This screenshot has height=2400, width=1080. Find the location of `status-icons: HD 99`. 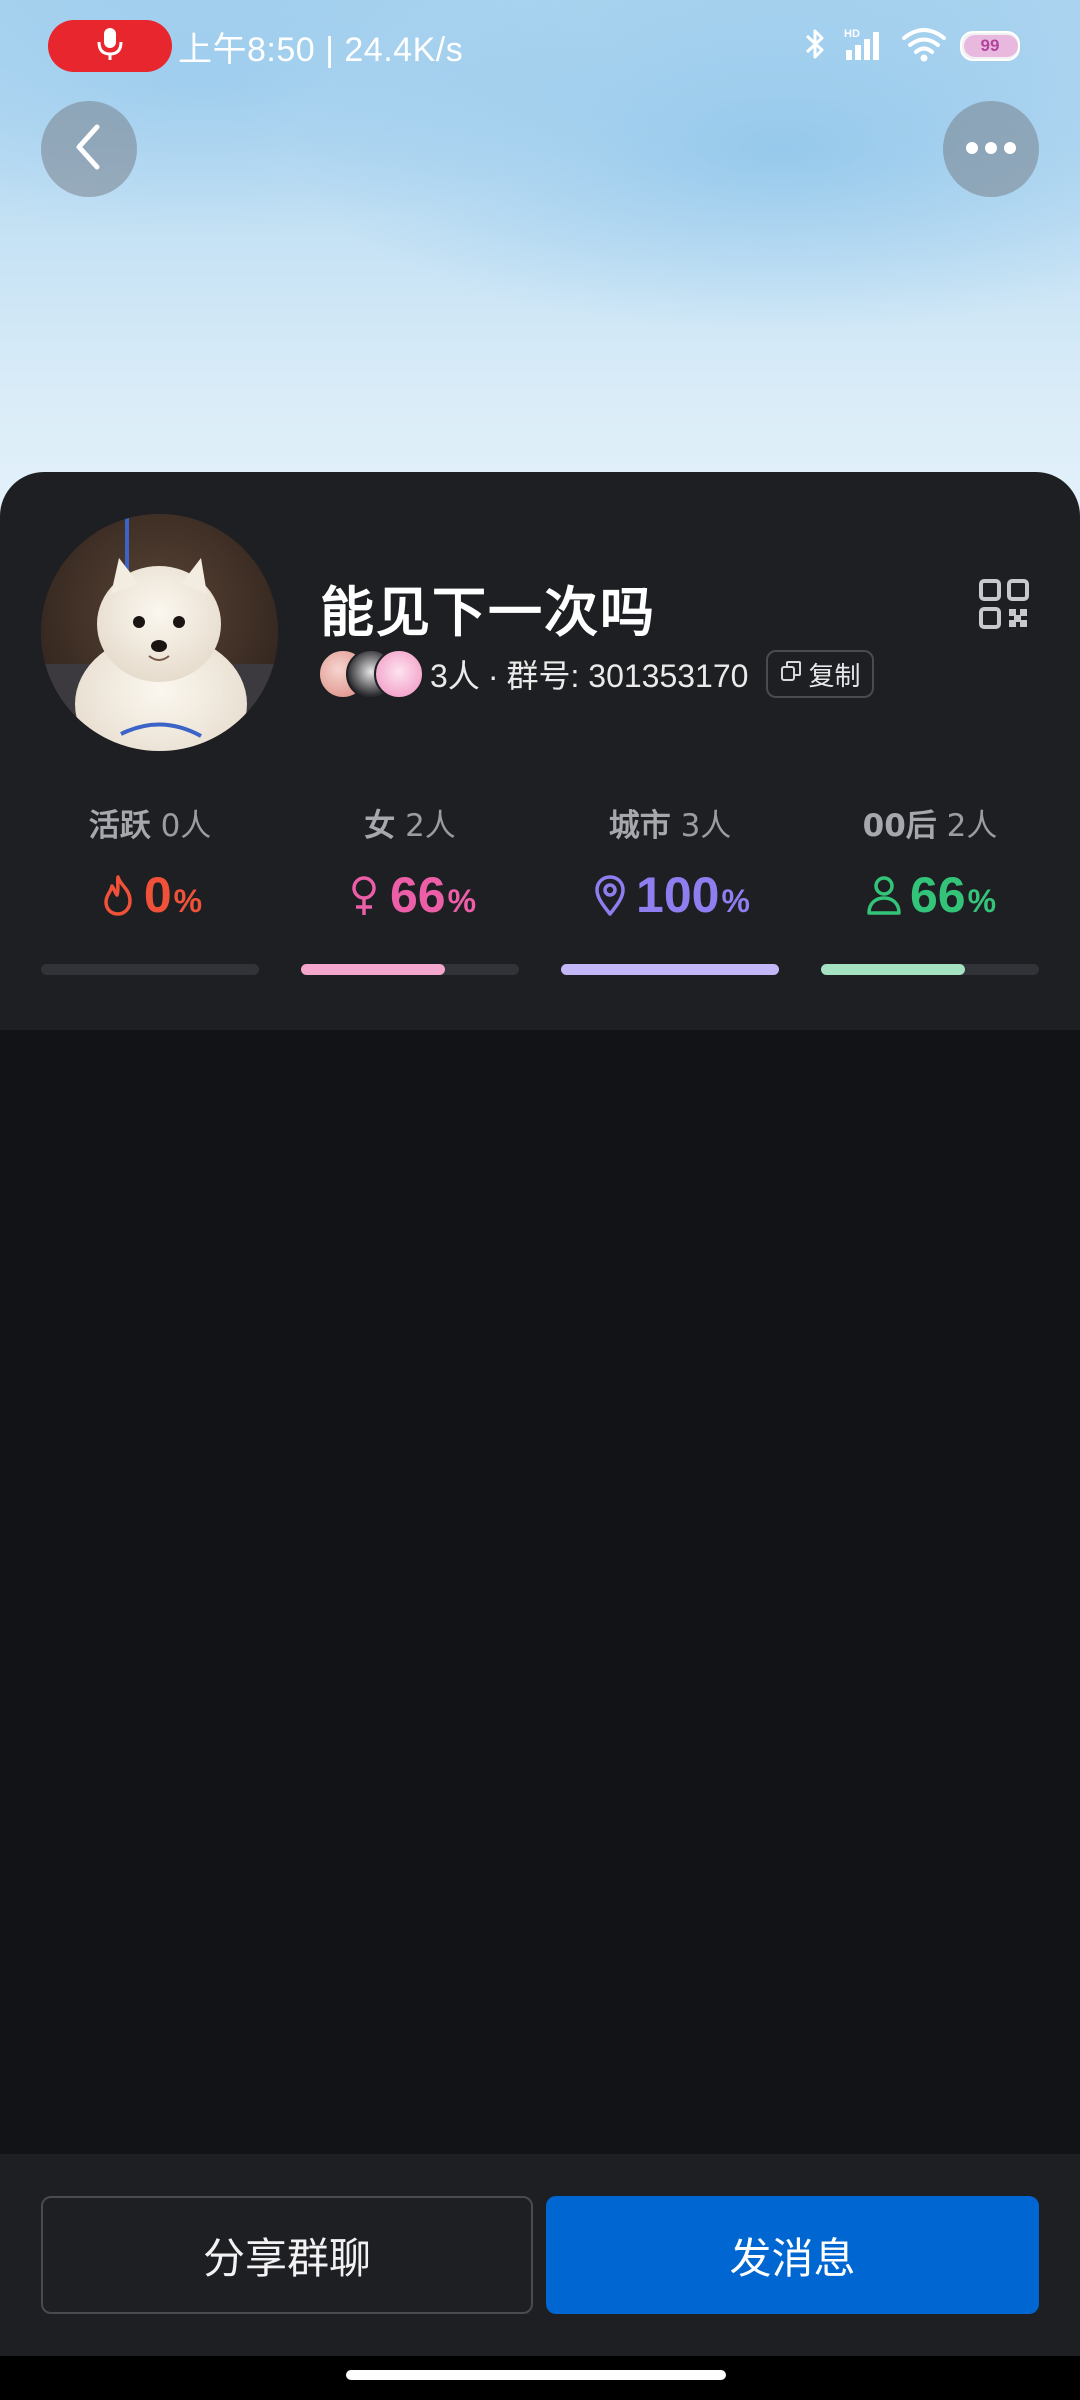

status-icons: HD 99 is located at coordinates (911, 46).